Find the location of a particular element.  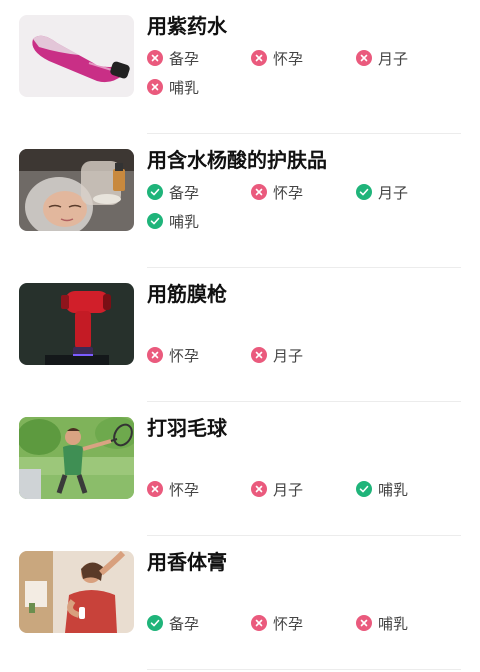

divider is located at coordinates (304, 669).